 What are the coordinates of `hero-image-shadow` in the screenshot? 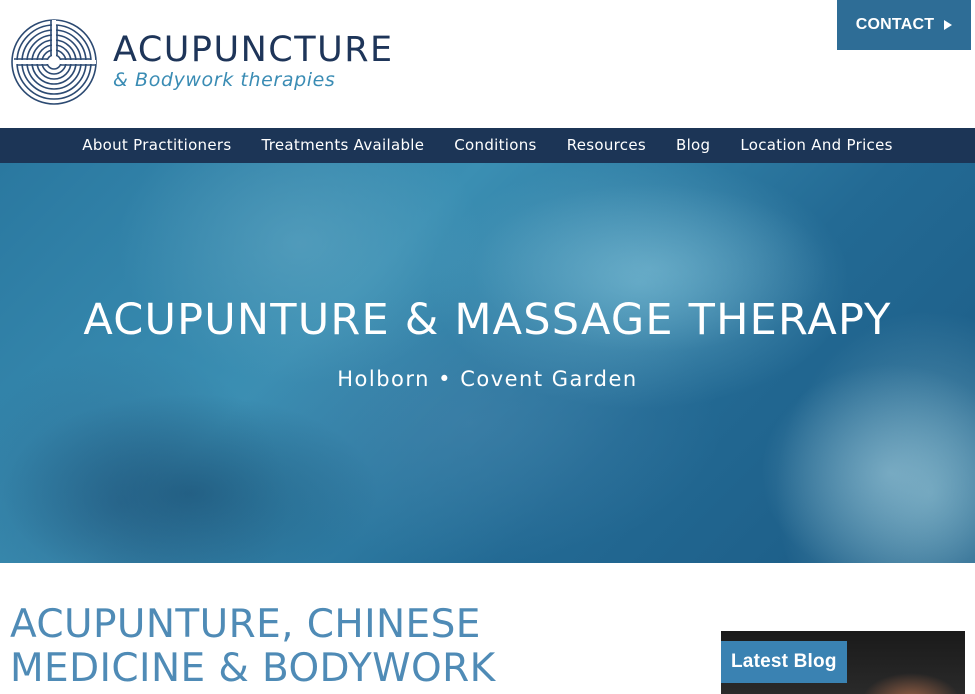 It's located at (190, 478).